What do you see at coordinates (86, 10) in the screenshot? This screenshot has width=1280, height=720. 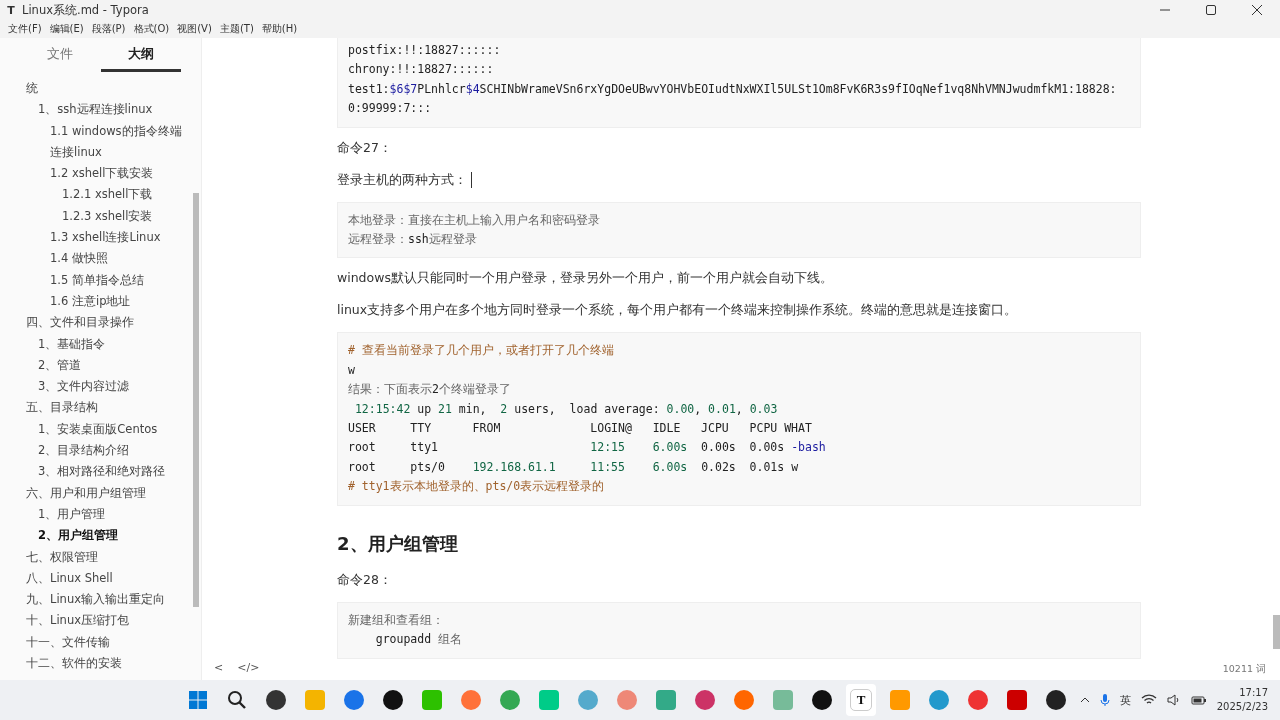 I see `window-title: Linux系统.md - Typora` at bounding box center [86, 10].